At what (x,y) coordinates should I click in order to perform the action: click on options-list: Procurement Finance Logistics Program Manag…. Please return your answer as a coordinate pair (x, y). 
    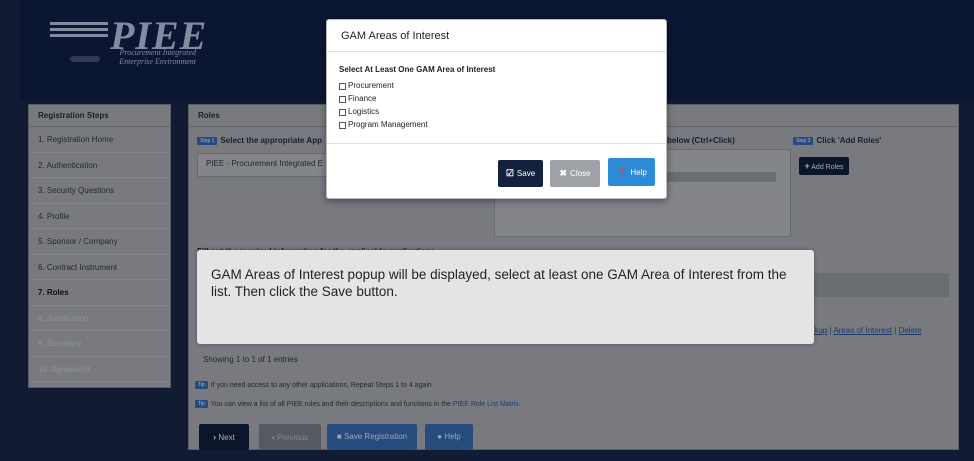
    Looking at the image, I should click on (496, 105).